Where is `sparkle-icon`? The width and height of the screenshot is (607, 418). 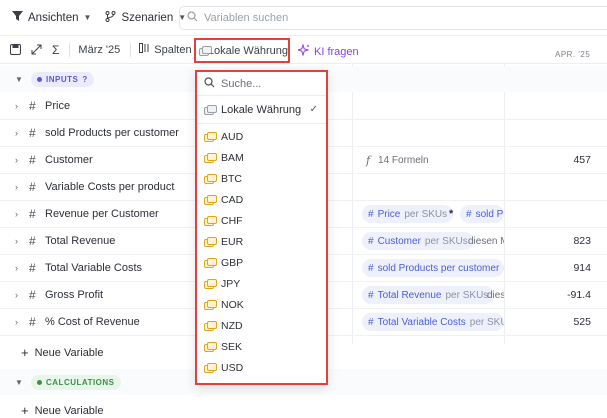 sparkle-icon is located at coordinates (303, 51).